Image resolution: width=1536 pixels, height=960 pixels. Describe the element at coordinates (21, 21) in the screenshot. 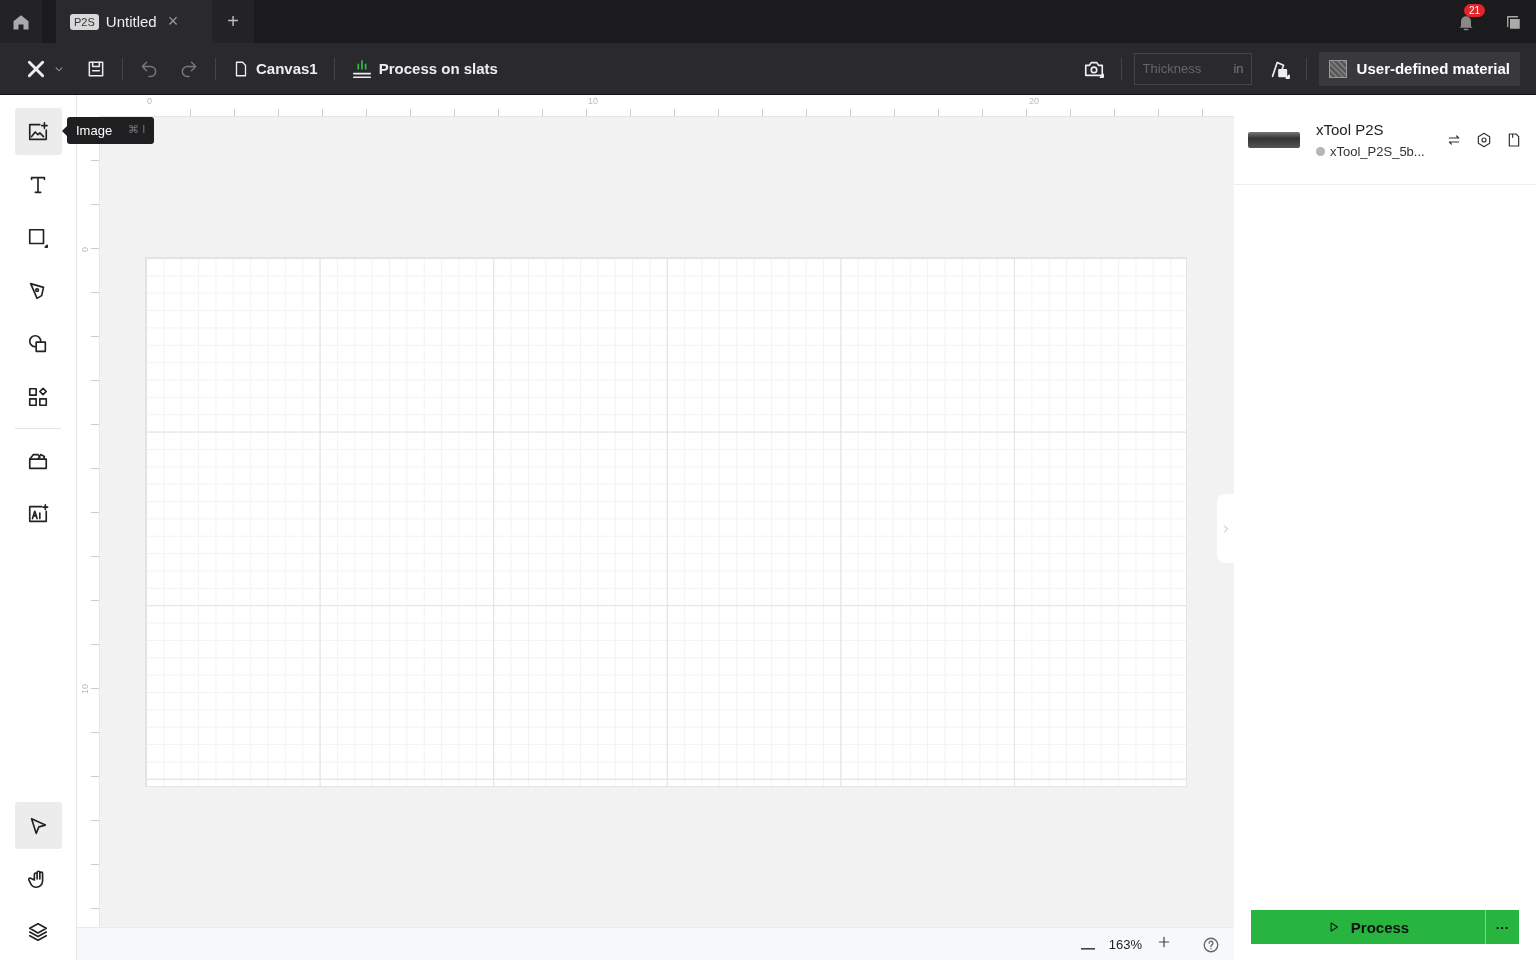

I see `home-button` at that location.